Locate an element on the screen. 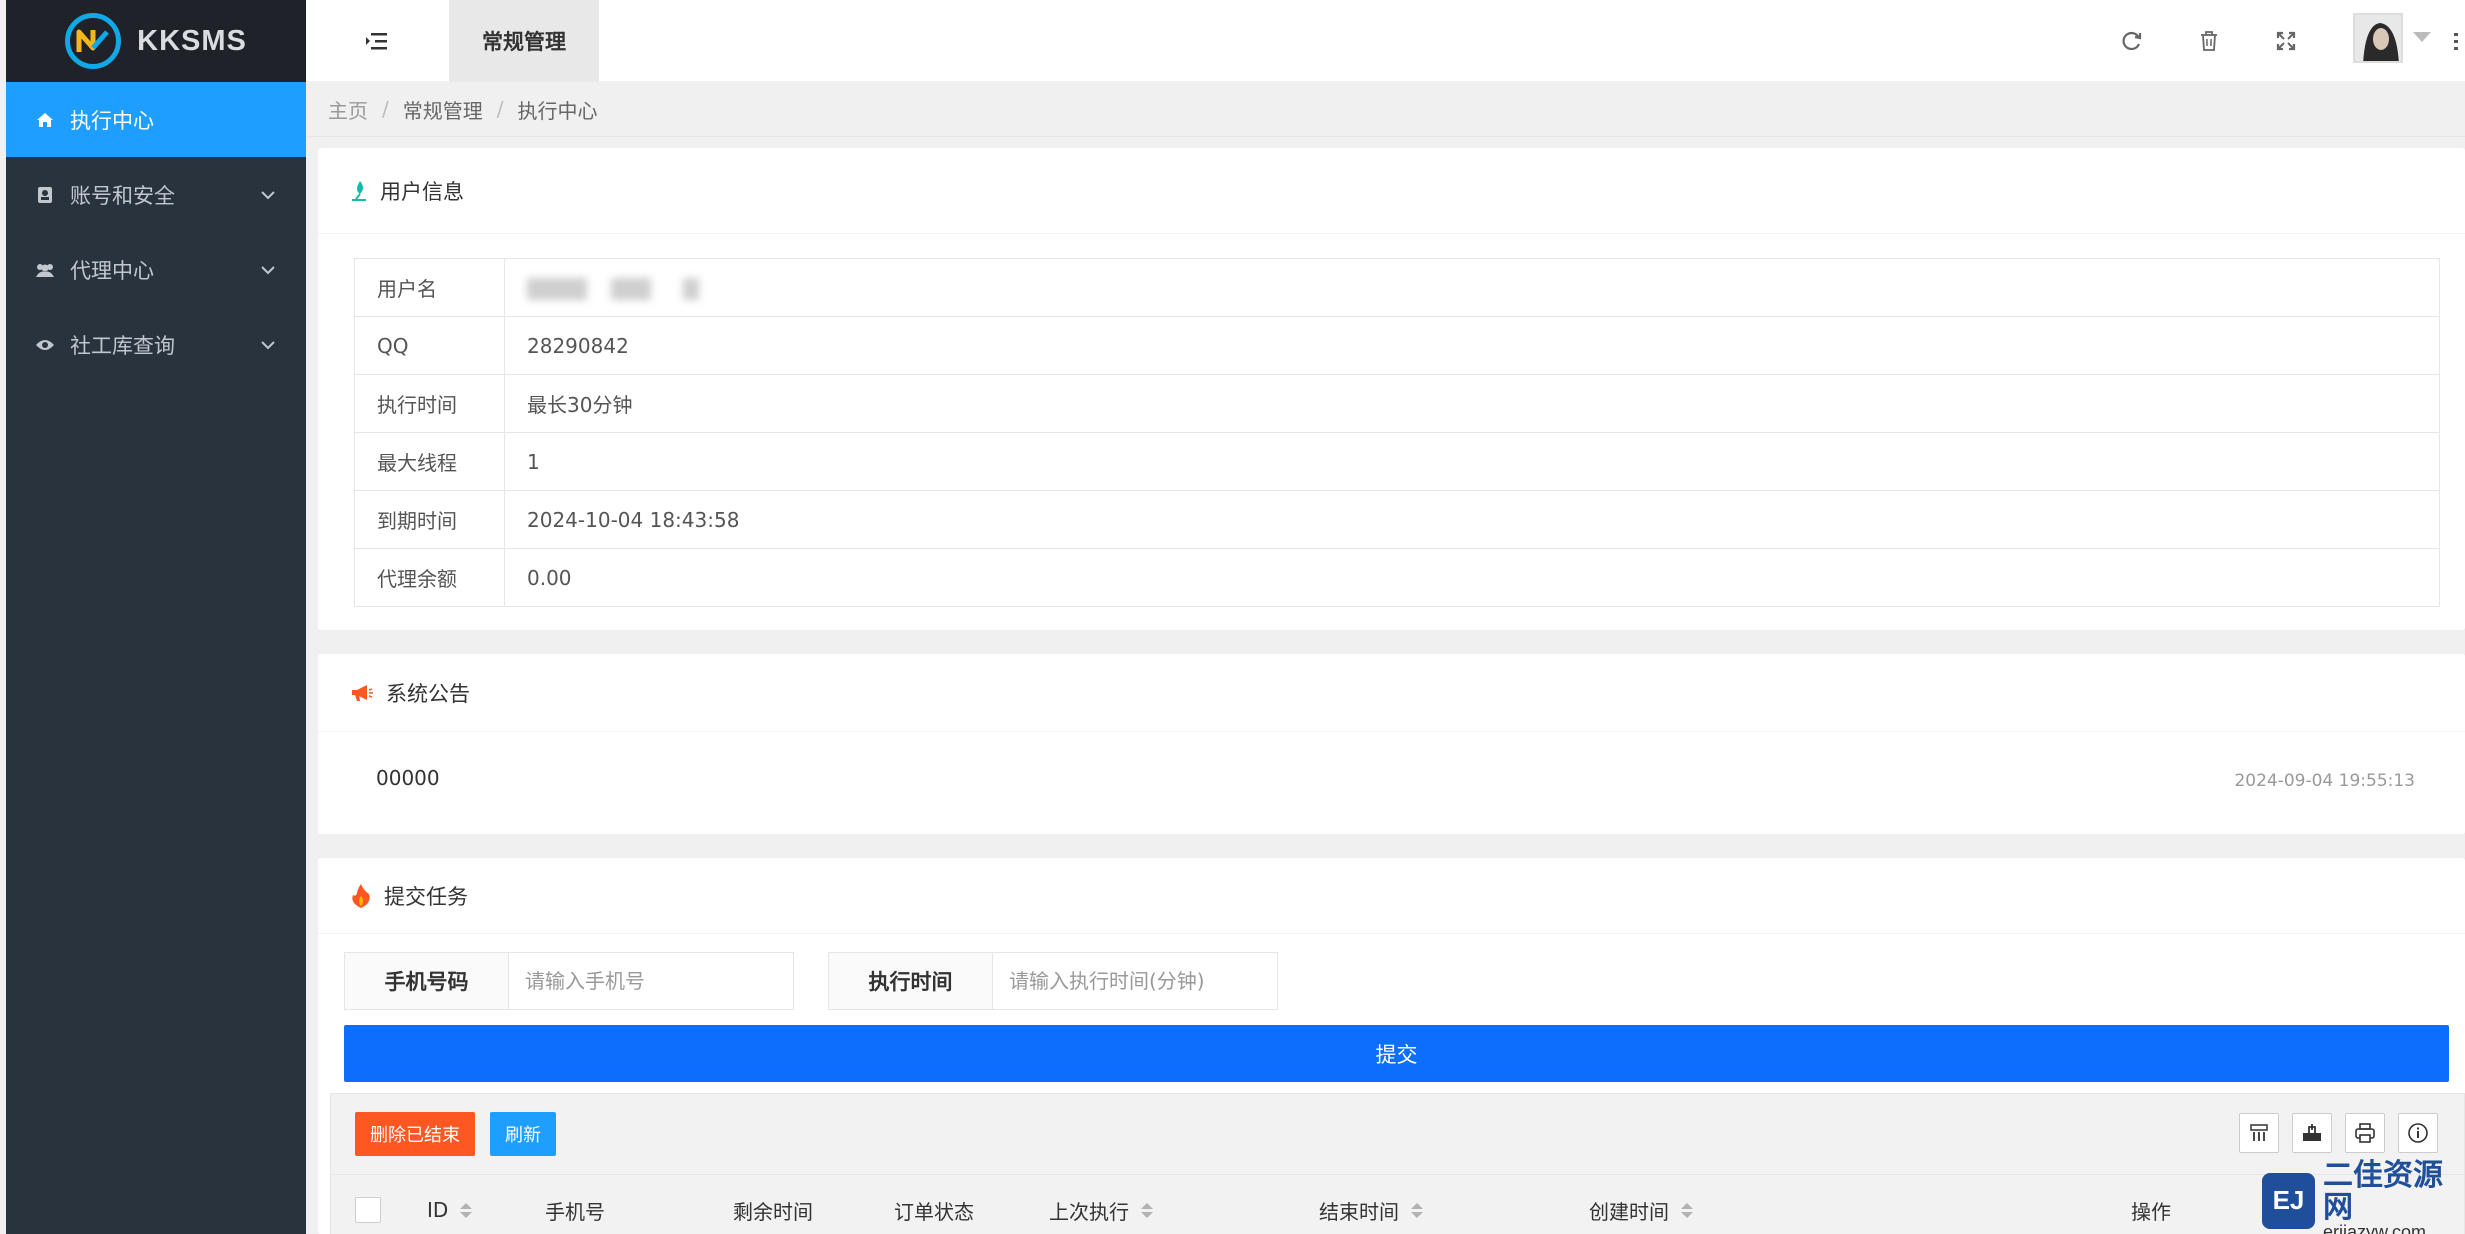 This screenshot has width=2465, height=1234. breadcrumb: 主页 / 常规管理 / 执行中心 is located at coordinates (463, 109).